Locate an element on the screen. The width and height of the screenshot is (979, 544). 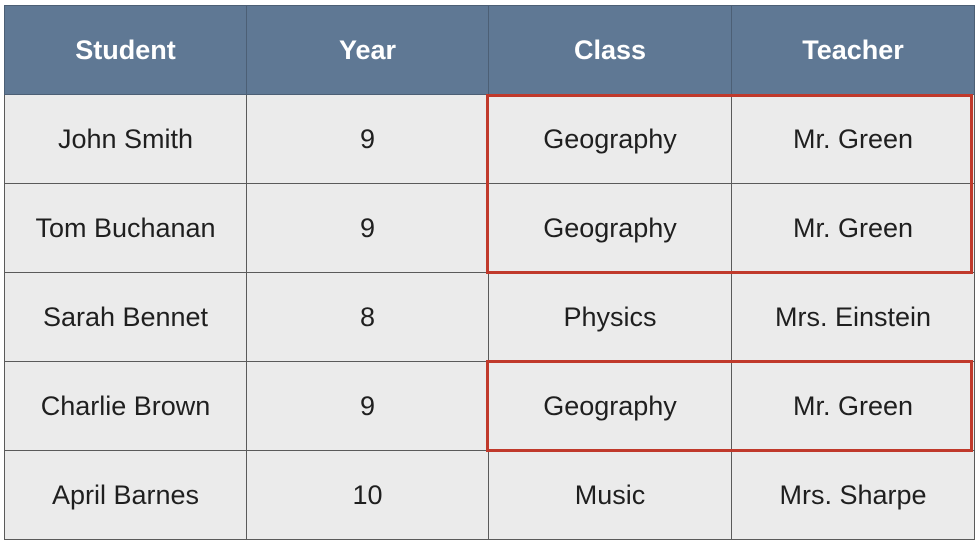
header-student: Student is located at coordinates (125, 50).